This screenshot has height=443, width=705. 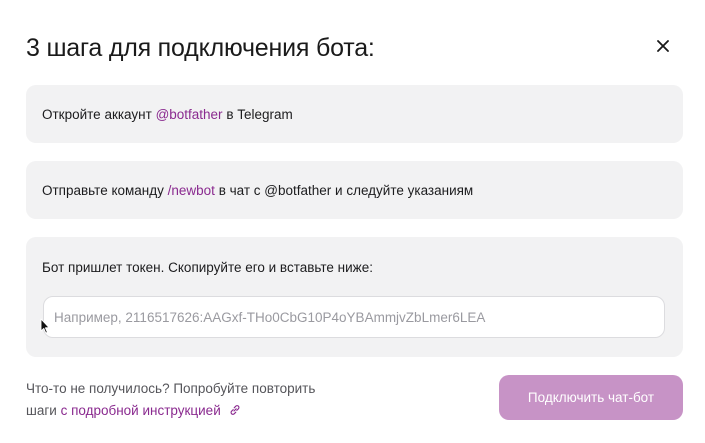 What do you see at coordinates (43, 410) in the screenshot?
I see `help-line-2-before: шаги` at bounding box center [43, 410].